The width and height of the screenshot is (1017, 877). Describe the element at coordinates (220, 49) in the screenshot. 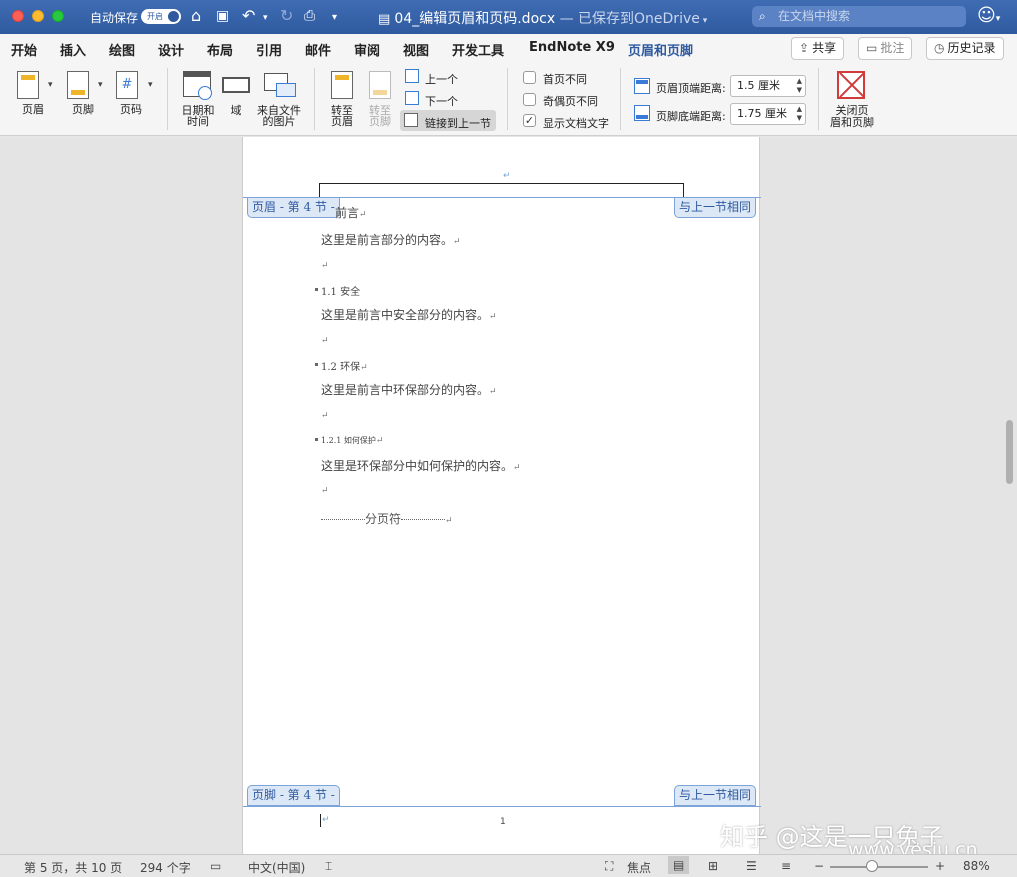

I see `tab-layout: 布局` at that location.